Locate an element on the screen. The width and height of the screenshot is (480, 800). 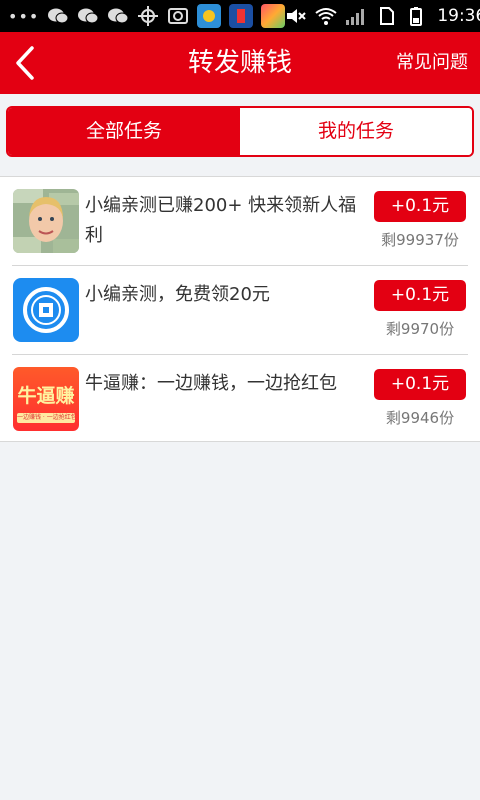
remaining-count: 剩9946份 is located at coordinates (420, 418).